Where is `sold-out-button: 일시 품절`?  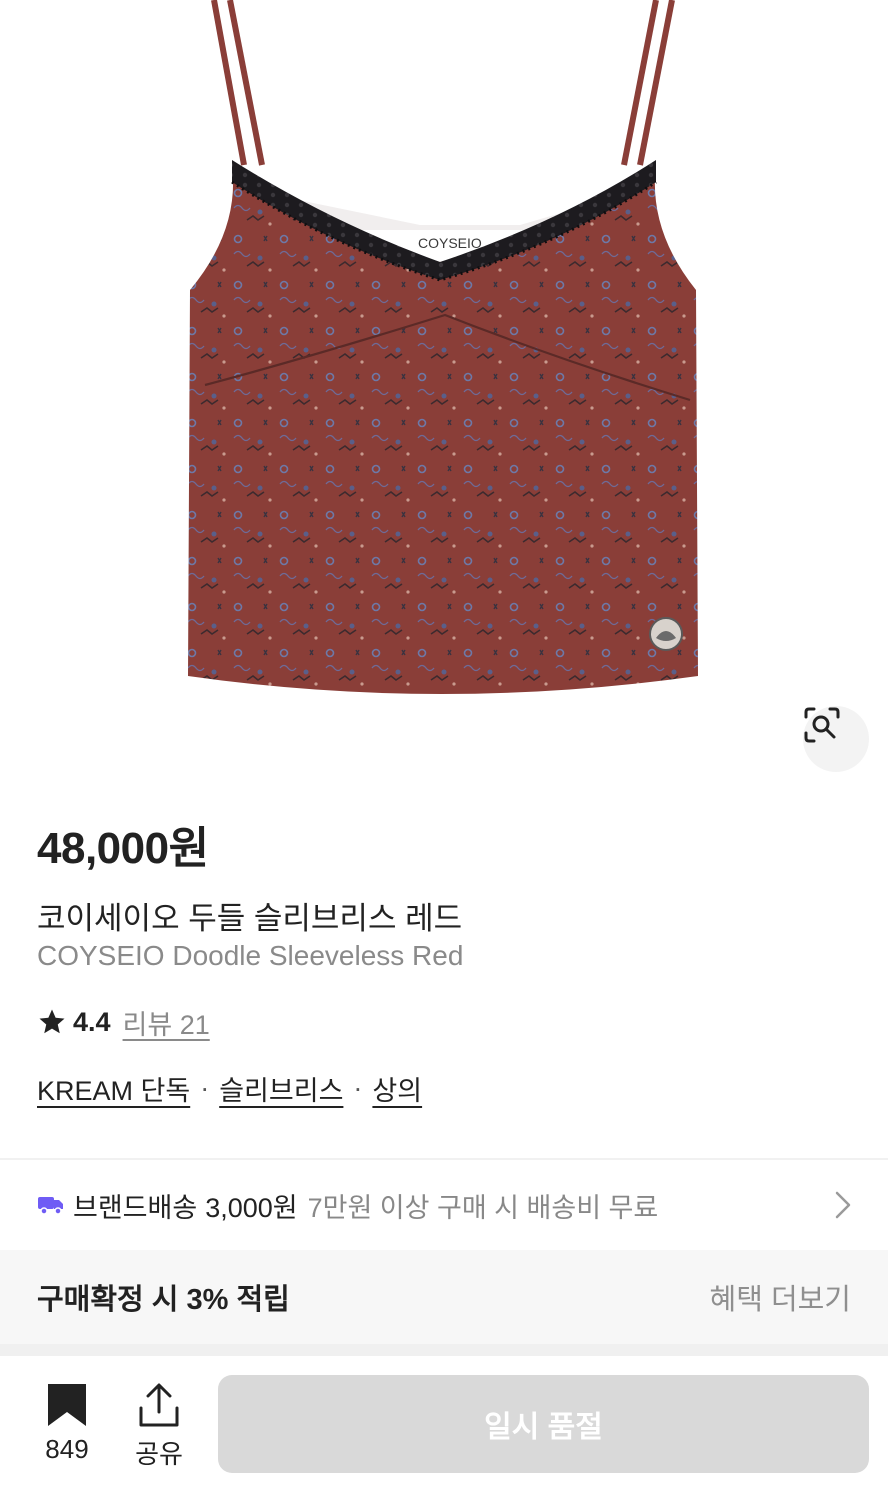 sold-out-button: 일시 품절 is located at coordinates (543, 1424).